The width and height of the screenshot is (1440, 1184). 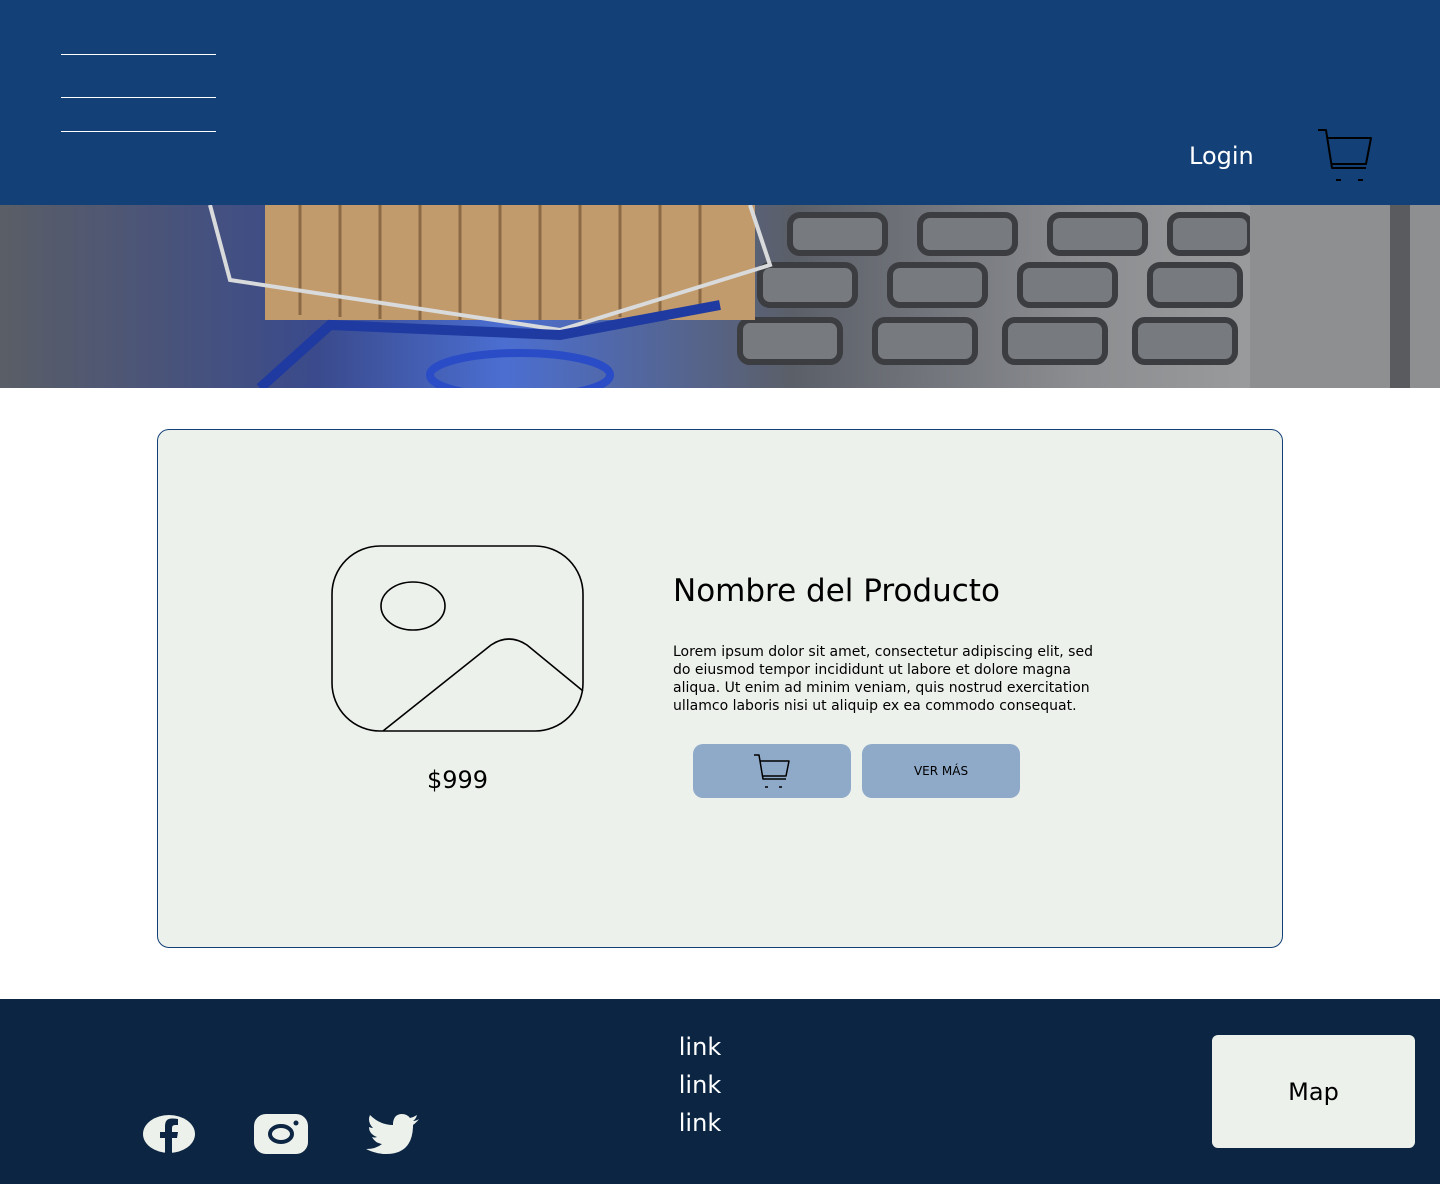 What do you see at coordinates (824, 296) in the screenshot?
I see `hero-image` at bounding box center [824, 296].